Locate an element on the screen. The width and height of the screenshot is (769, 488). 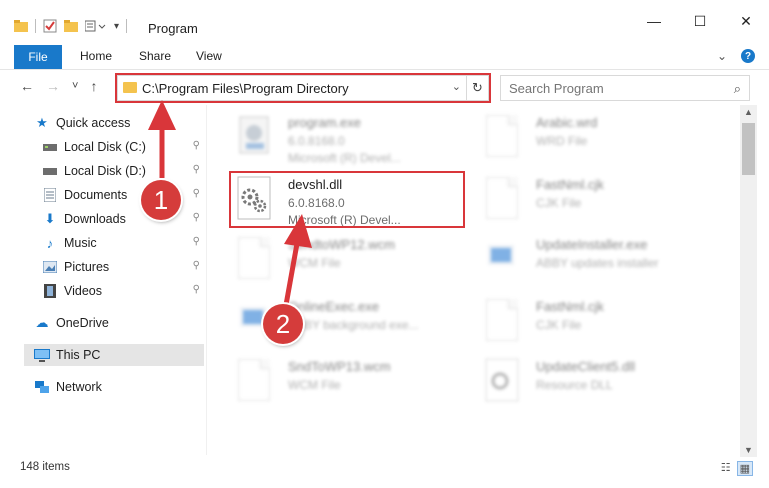
step-badge-1: 1 is located at coordinates (161, 200).